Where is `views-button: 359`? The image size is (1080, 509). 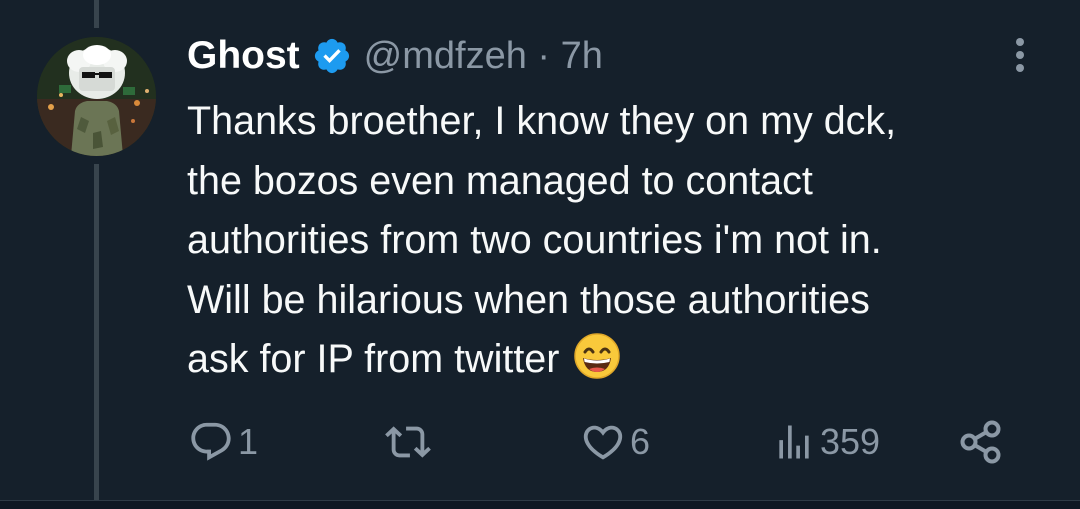
views-button: 359 is located at coordinates (826, 442).